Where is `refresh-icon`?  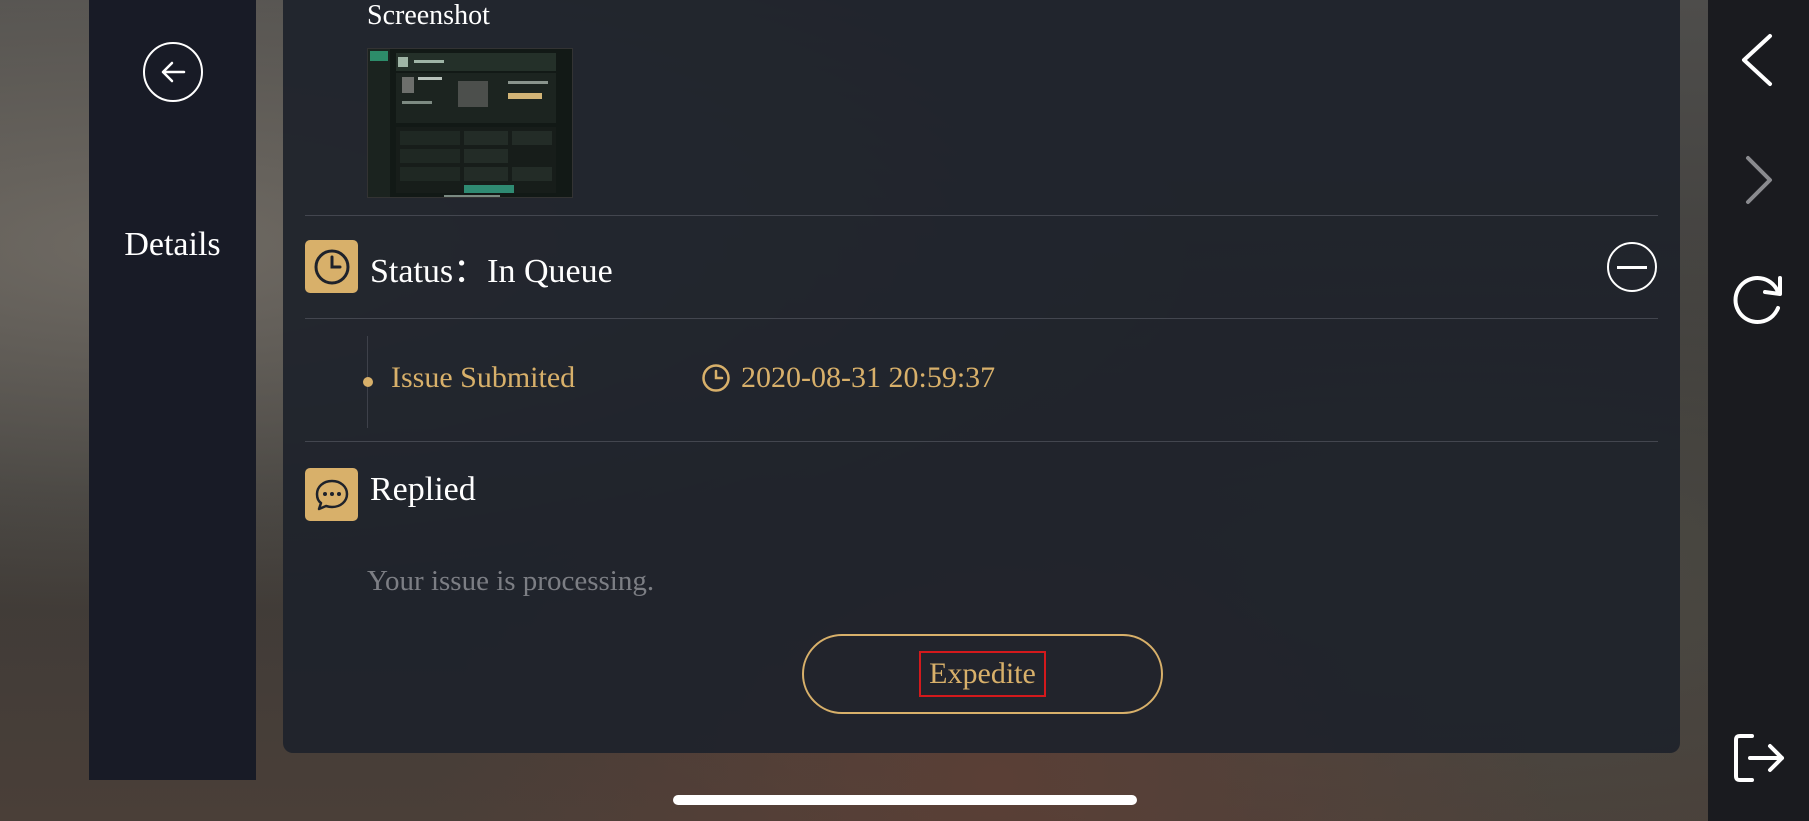 refresh-icon is located at coordinates (1757, 300).